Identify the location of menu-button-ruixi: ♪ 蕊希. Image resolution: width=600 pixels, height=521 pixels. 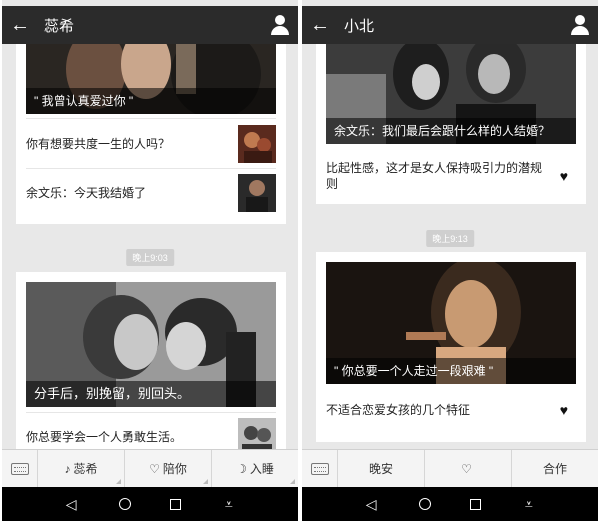
(81, 468).